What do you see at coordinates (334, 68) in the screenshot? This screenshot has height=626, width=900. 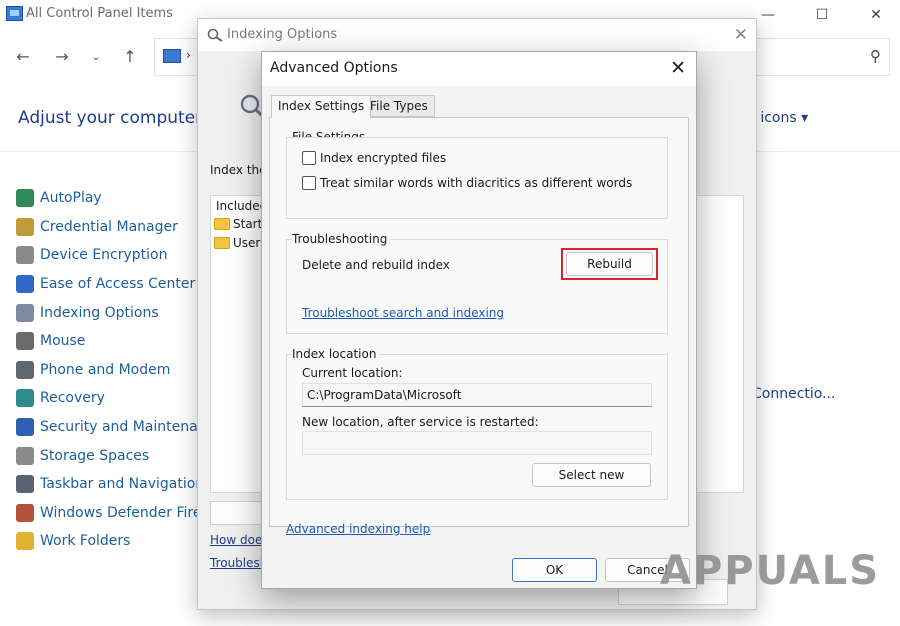 I see `advanced-options-title: Advanced Options` at bounding box center [334, 68].